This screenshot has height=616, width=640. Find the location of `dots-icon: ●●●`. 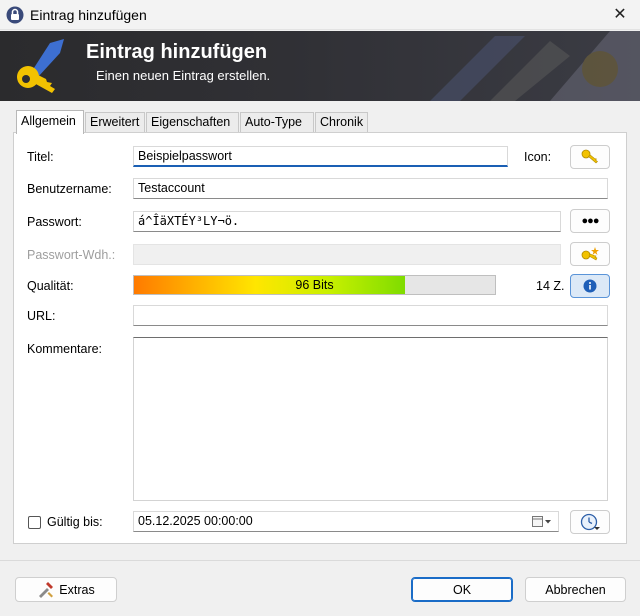

dots-icon: ●●● is located at coordinates (590, 221).